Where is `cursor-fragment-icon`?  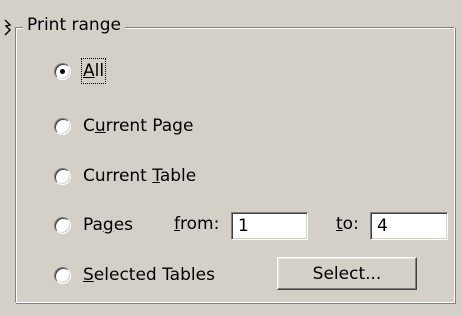 cursor-fragment-icon is located at coordinates (8, 27).